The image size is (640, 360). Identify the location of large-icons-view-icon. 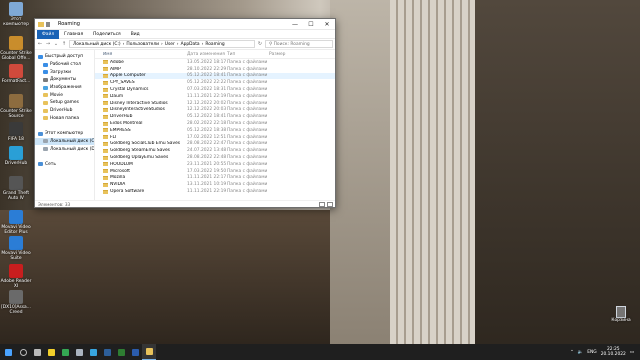
(330, 204).